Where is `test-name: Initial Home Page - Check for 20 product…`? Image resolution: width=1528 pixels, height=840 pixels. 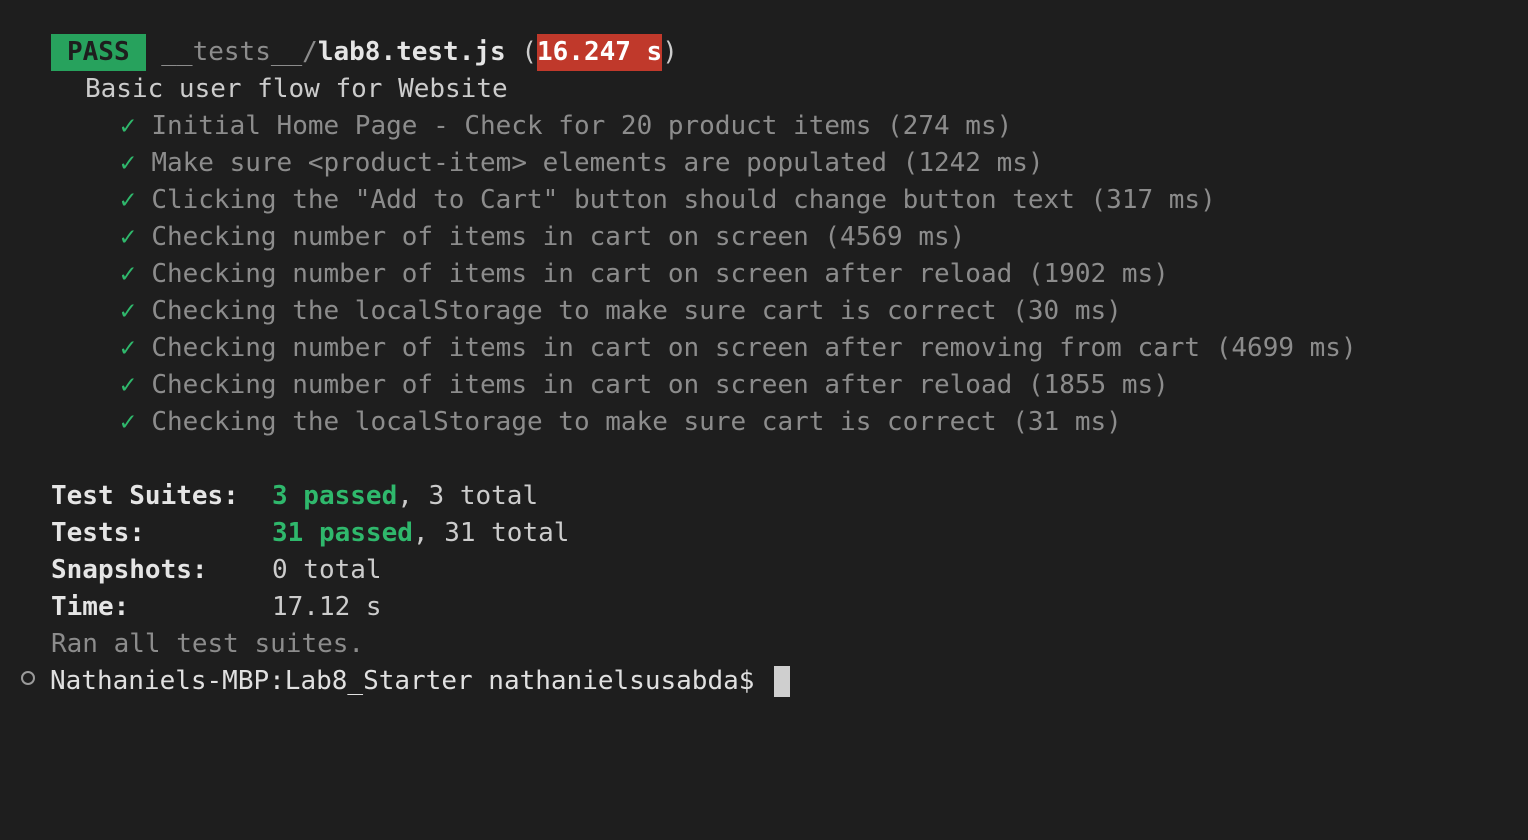
test-name: Initial Home Page - Check for 20 product… is located at coordinates (582, 126).